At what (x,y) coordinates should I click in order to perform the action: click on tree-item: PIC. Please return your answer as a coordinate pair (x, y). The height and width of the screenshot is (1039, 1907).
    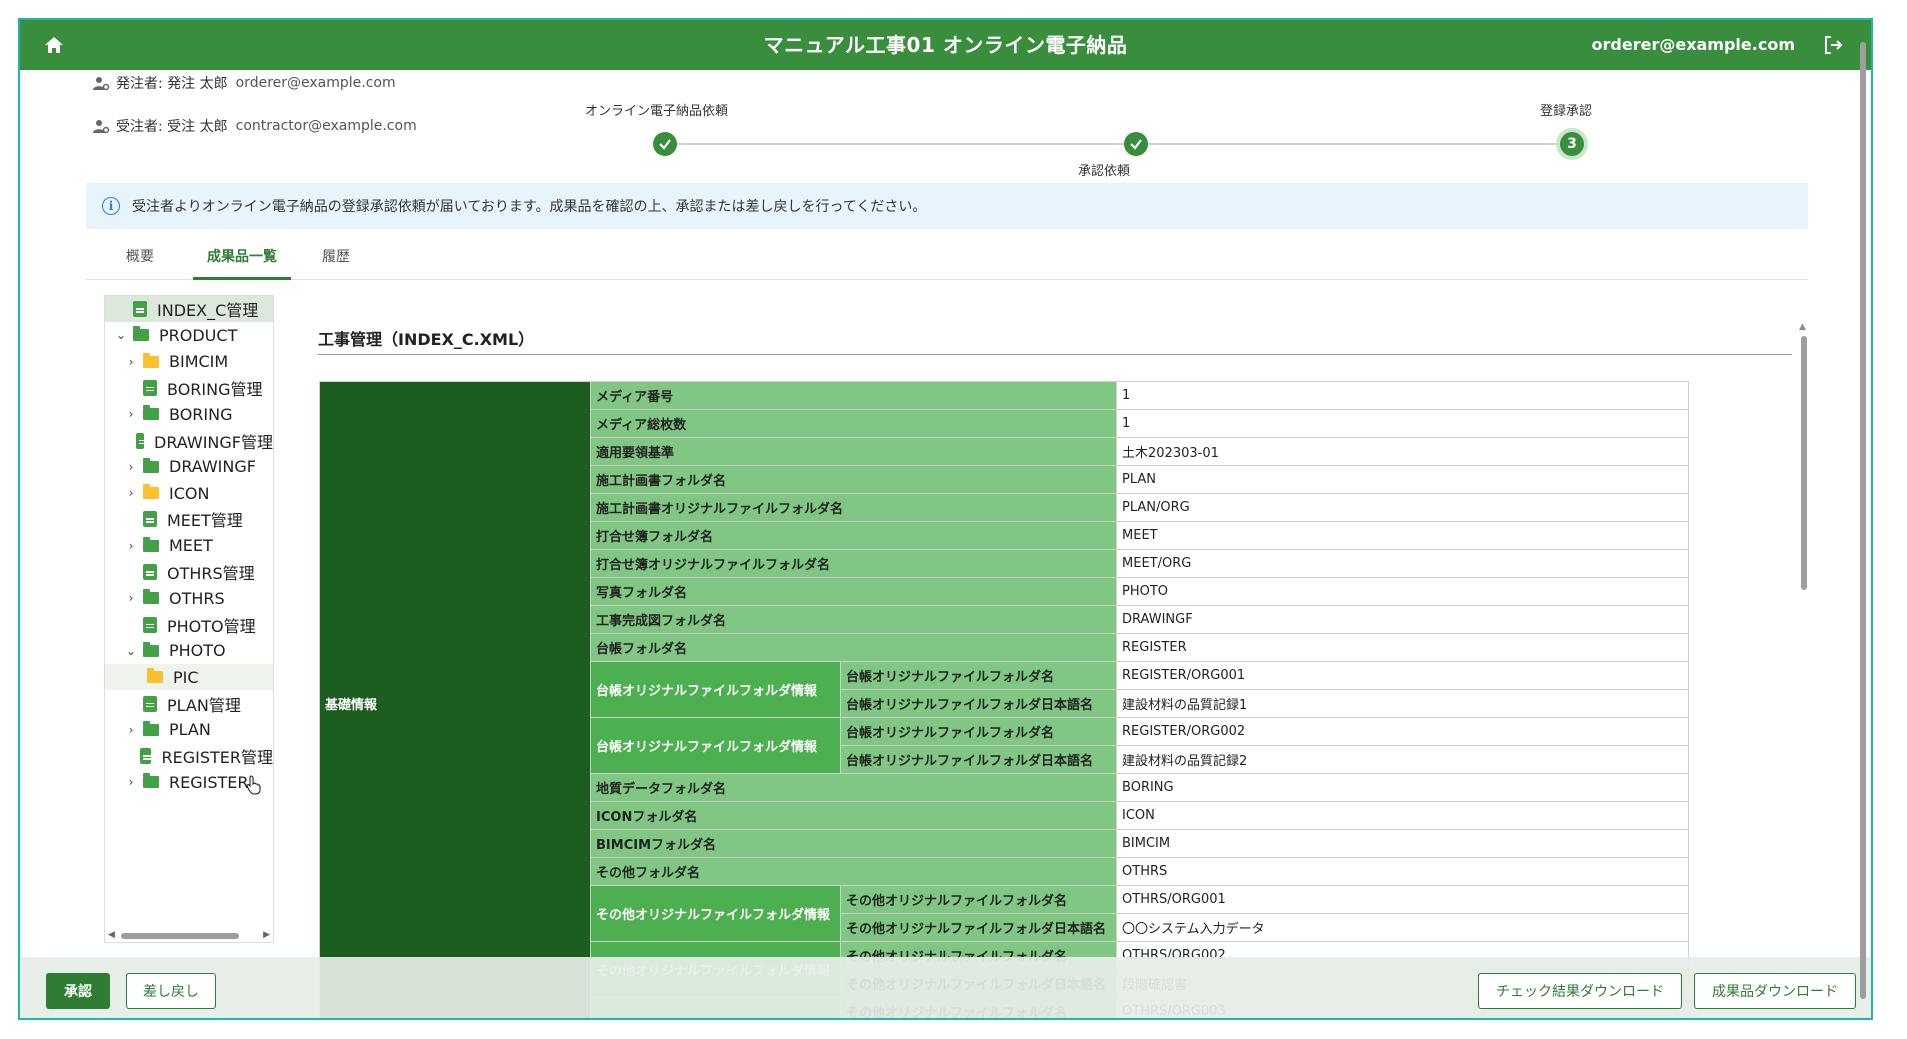
    Looking at the image, I should click on (189, 677).